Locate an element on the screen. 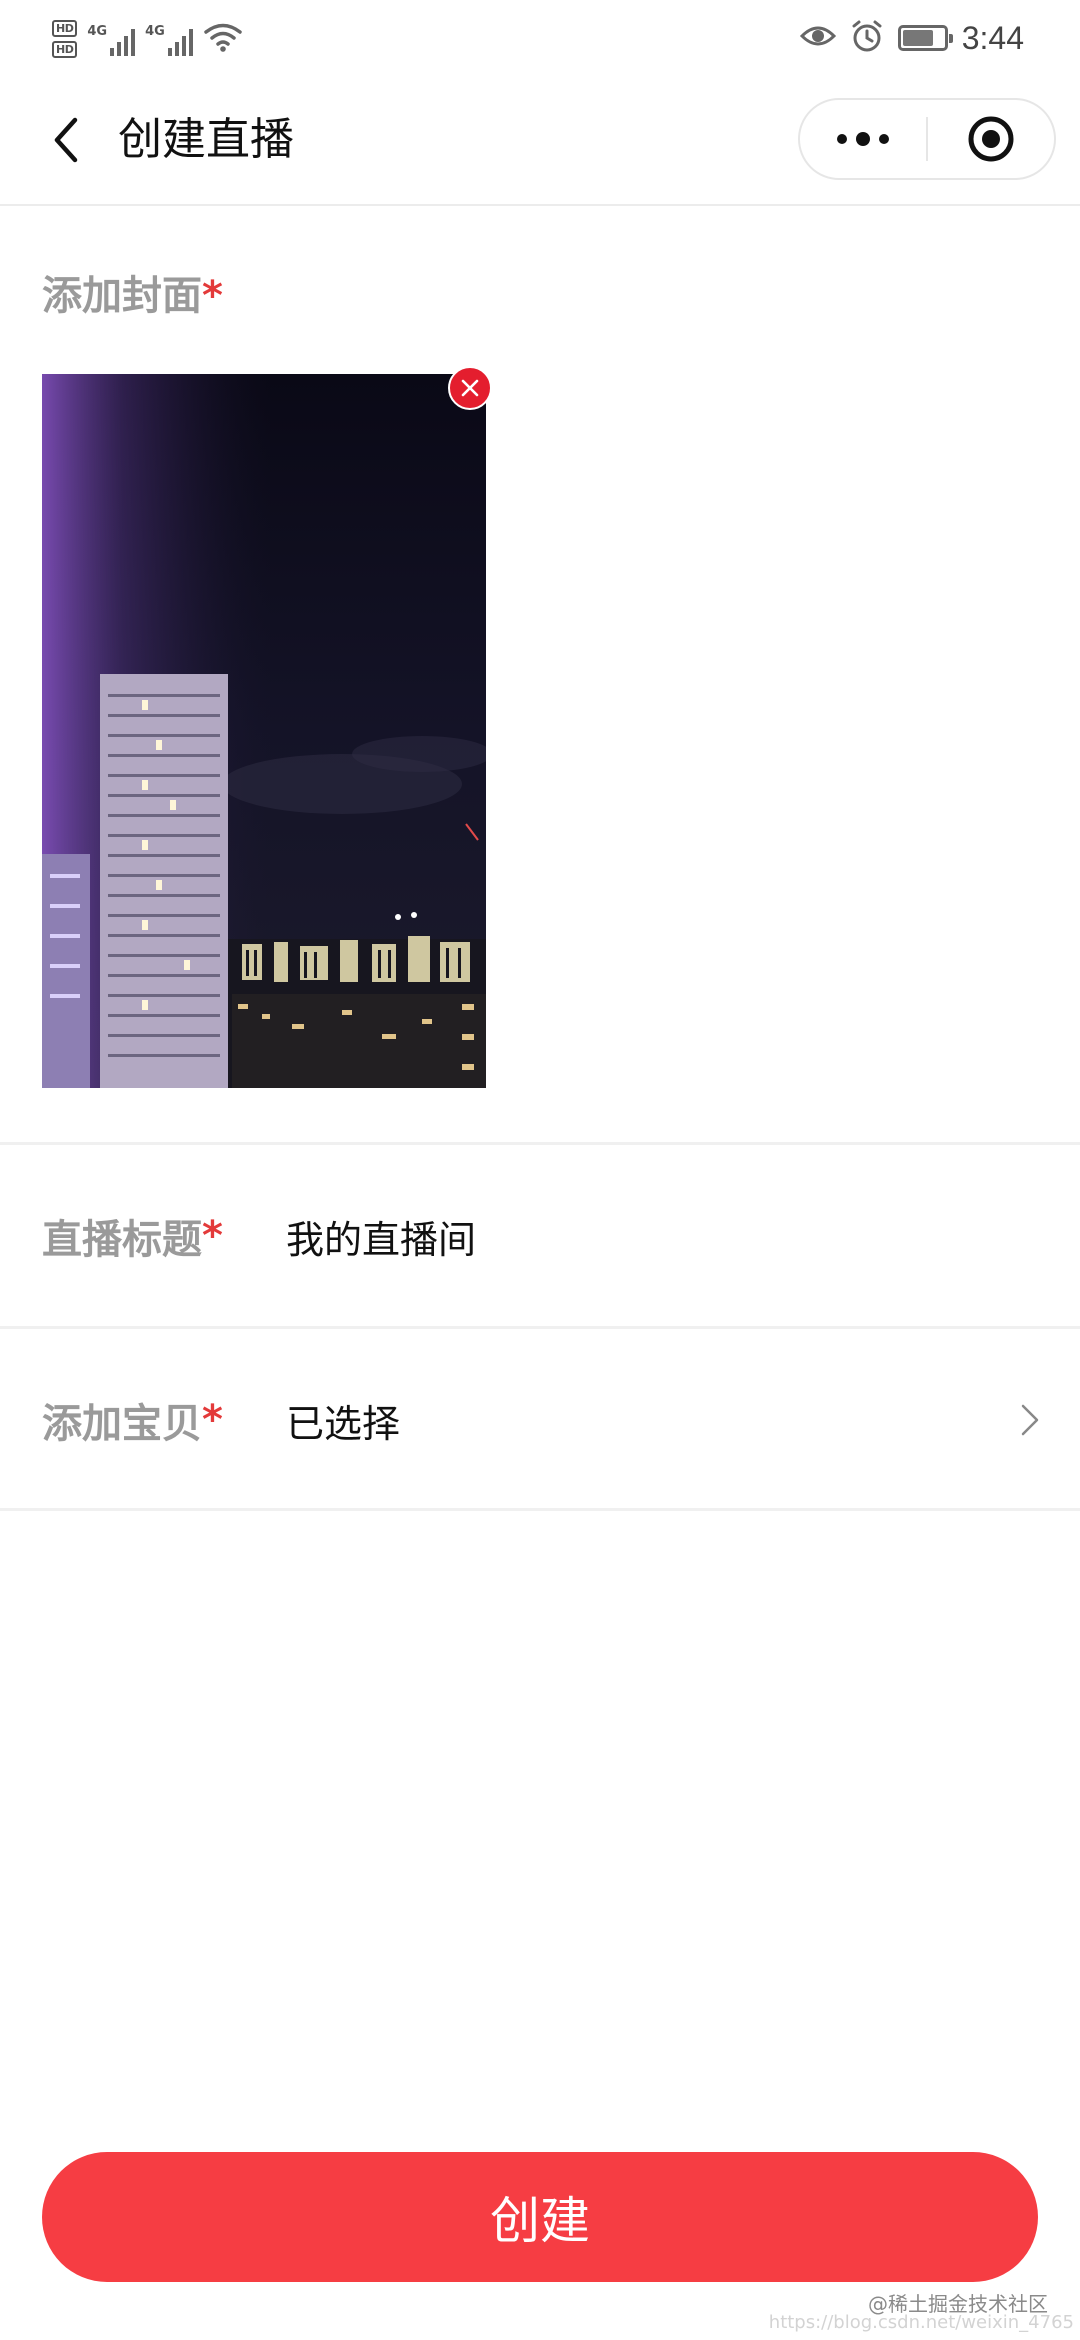 The height and width of the screenshot is (2340, 1080). battery-icon is located at coordinates (925, 38).